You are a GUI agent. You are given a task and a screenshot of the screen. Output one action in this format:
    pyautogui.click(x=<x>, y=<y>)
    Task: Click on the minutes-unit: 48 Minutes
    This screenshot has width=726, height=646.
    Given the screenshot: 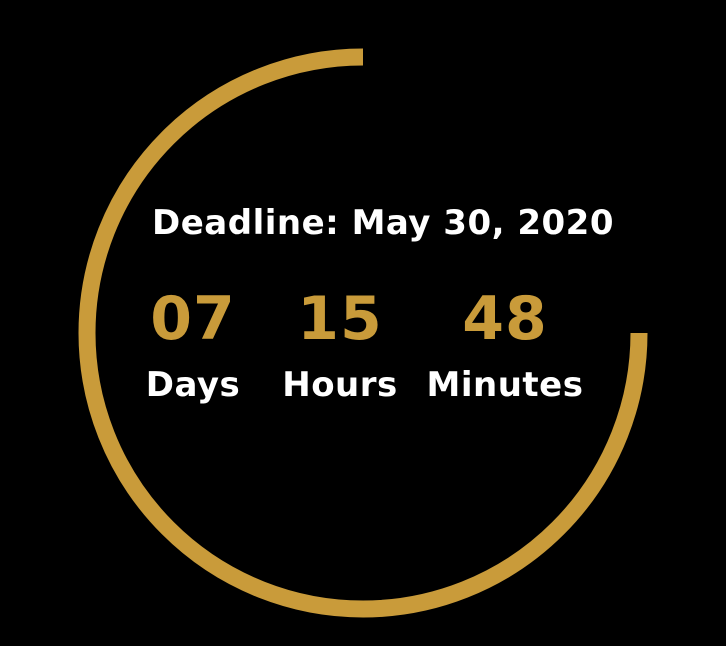 What is the action you would take?
    pyautogui.click(x=505, y=347)
    